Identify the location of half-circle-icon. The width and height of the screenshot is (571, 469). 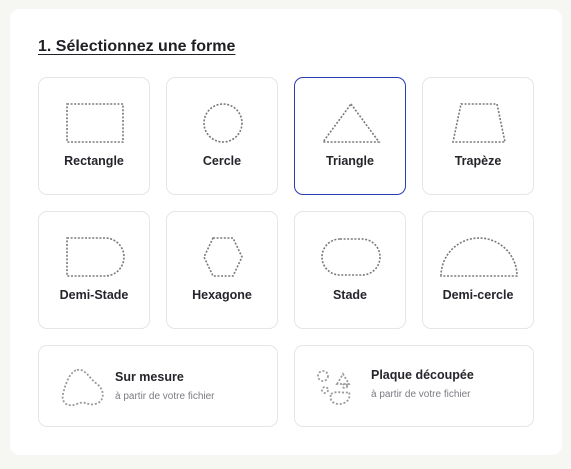
(479, 257).